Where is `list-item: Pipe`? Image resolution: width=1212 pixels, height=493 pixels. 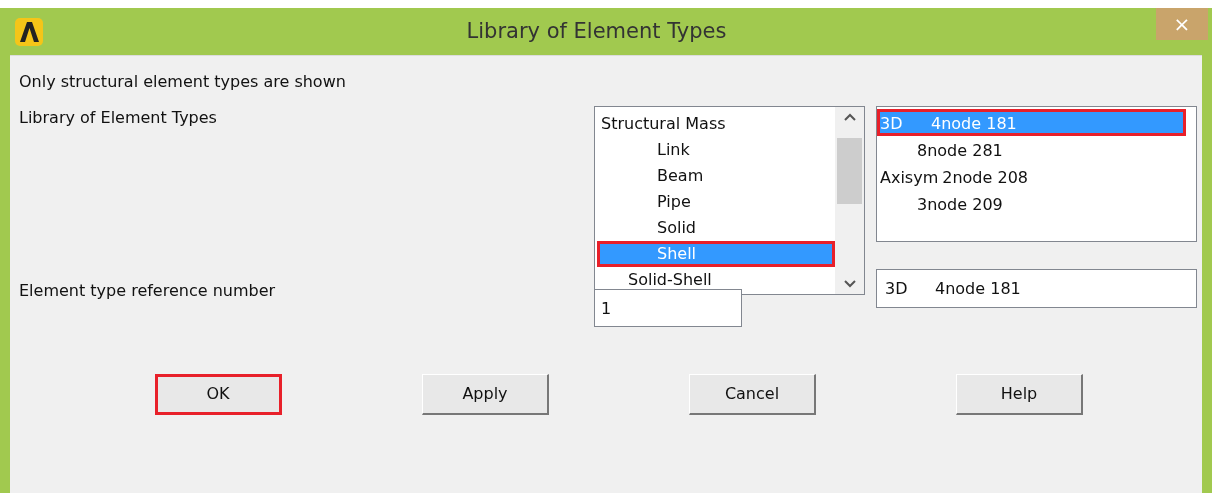 list-item: Pipe is located at coordinates (716, 202).